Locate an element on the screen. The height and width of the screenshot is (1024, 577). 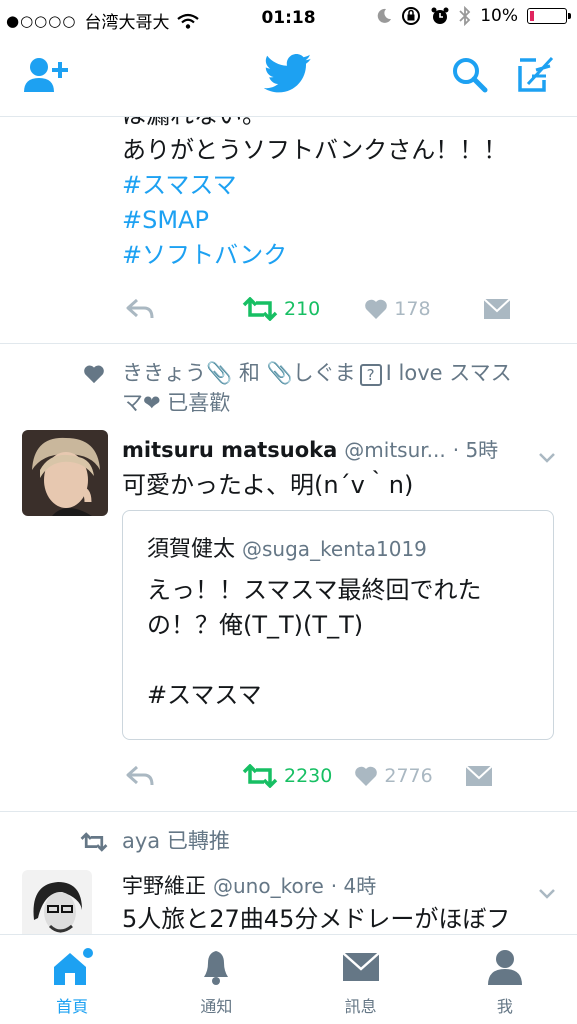
quoted-author-handle: @suga_kenta1019 is located at coordinates (334, 549).